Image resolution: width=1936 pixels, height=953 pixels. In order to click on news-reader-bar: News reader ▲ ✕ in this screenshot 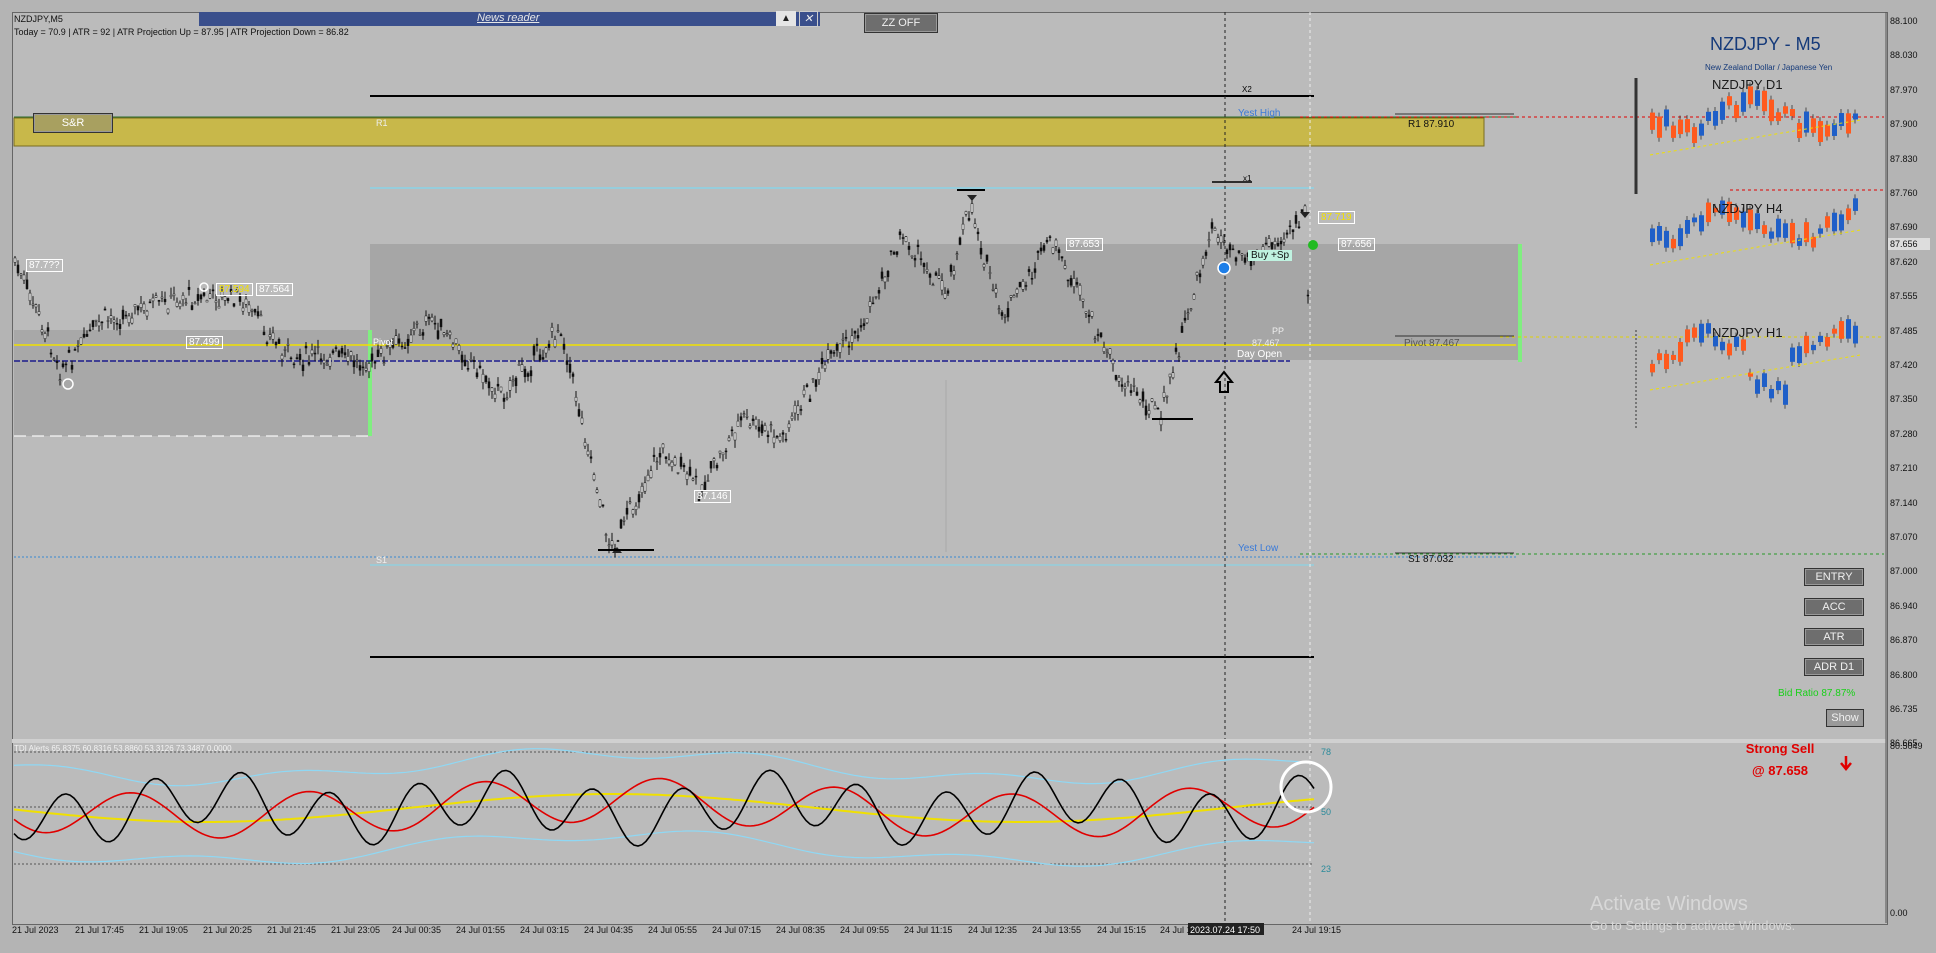, I will do `click(509, 19)`.